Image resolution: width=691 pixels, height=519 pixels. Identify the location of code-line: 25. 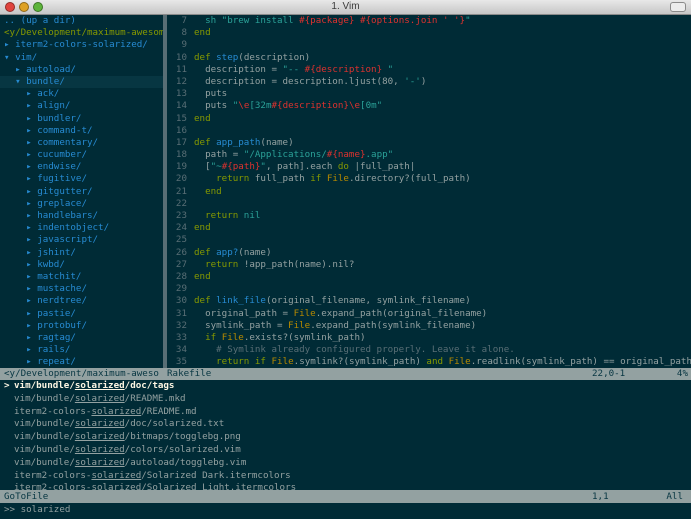
(429, 240).